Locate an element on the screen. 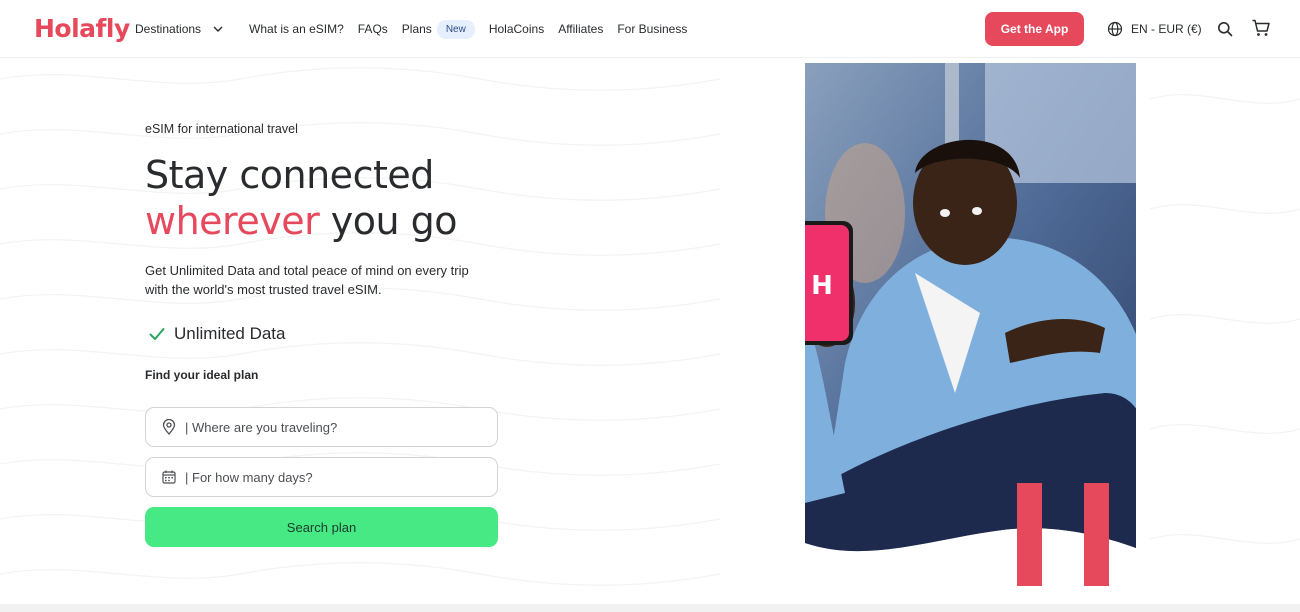  bottom-divider is located at coordinates (650, 608).